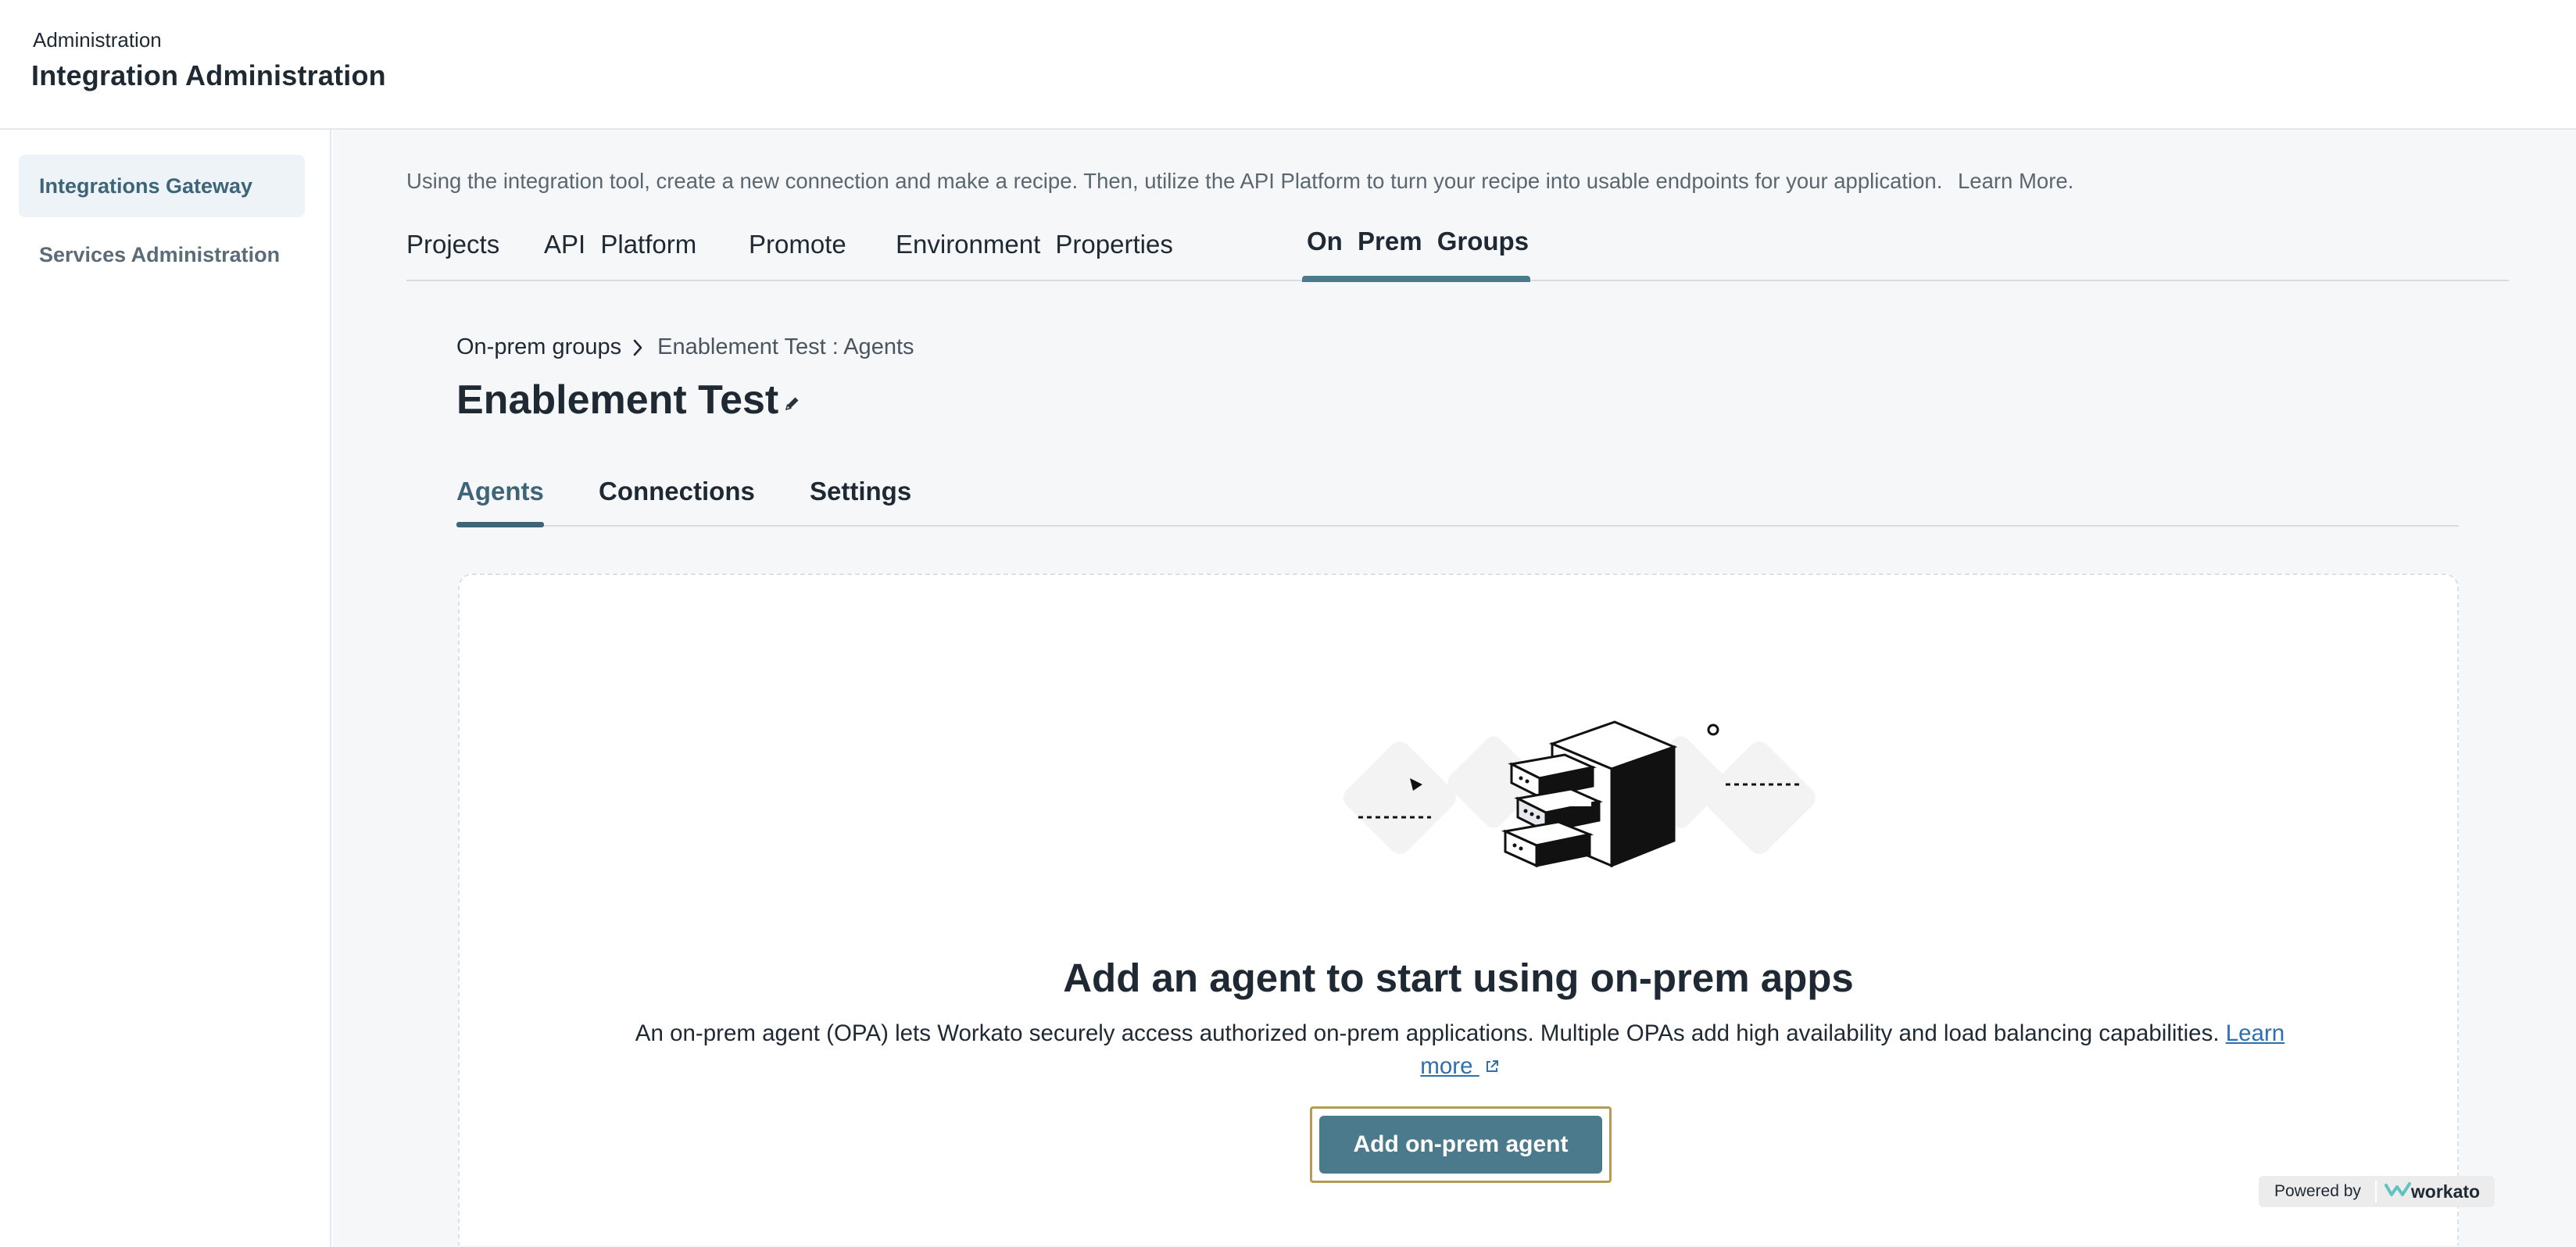  What do you see at coordinates (208, 75) in the screenshot?
I see `header-title: Integration Administration` at bounding box center [208, 75].